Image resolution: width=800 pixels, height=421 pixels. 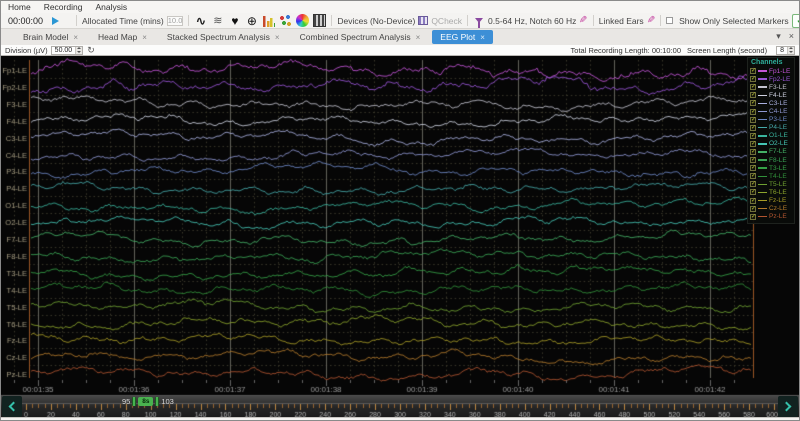 What do you see at coordinates (19, 7) in the screenshot?
I see `menu-item-home: Home` at bounding box center [19, 7].